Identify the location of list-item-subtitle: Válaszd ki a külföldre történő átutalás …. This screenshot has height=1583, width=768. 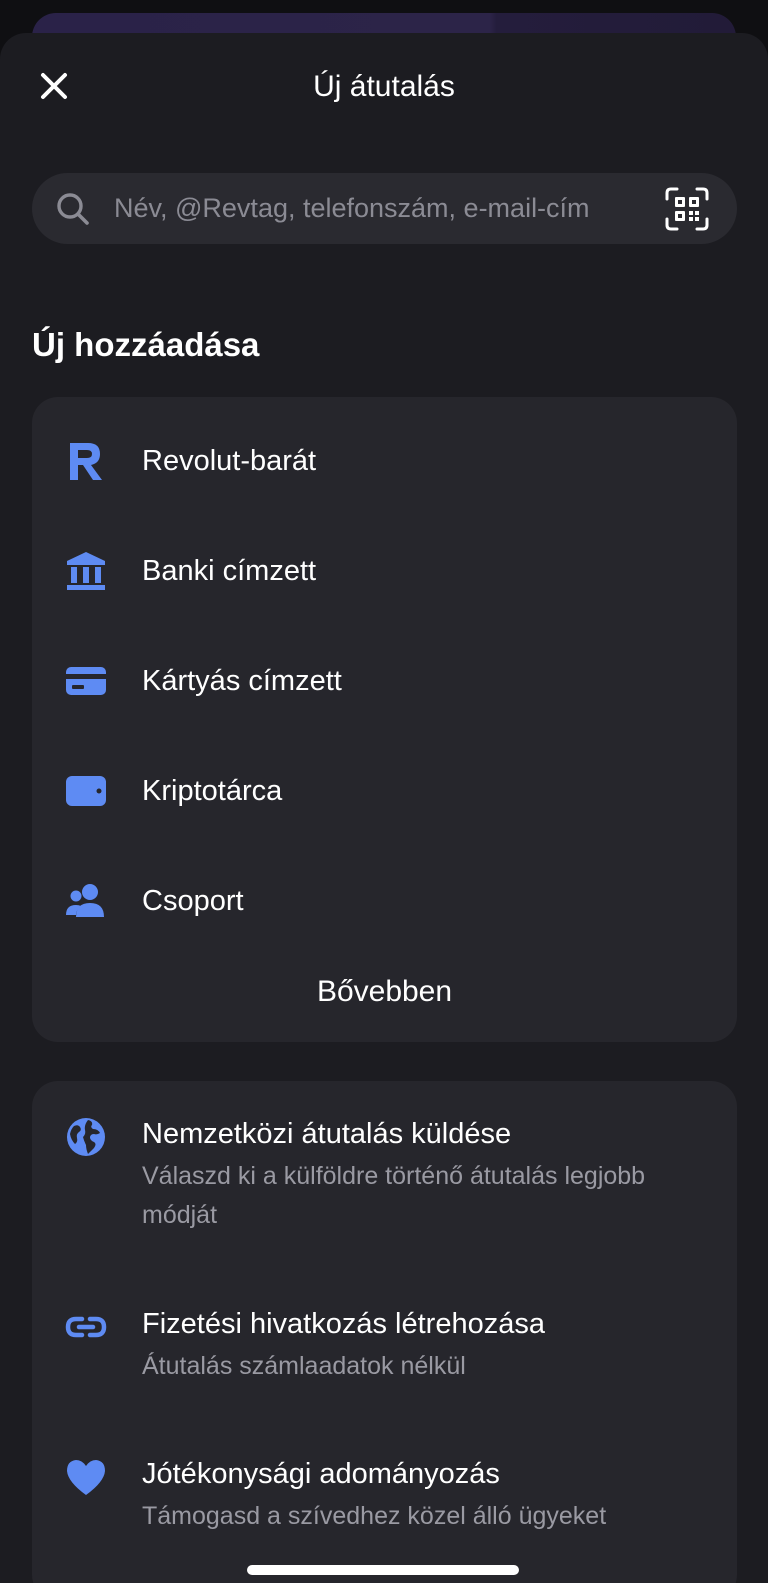
(394, 1195).